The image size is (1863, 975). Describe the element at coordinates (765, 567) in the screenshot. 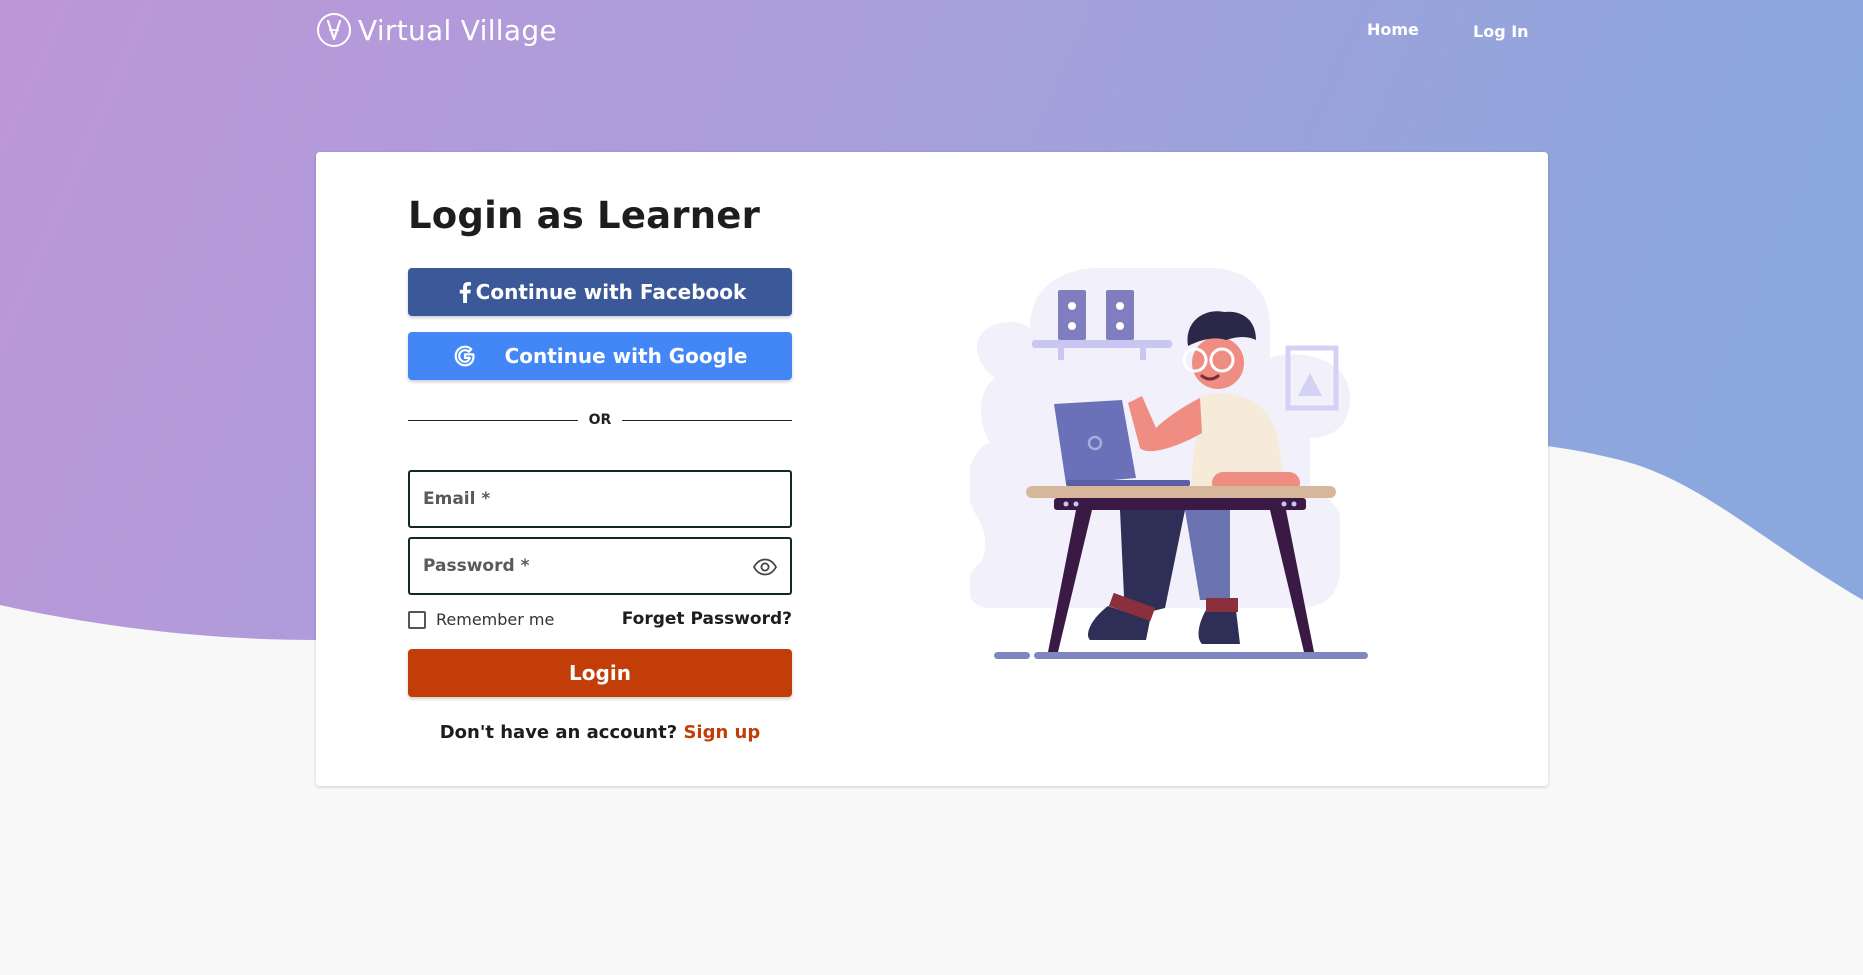

I see `eye-icon` at that location.